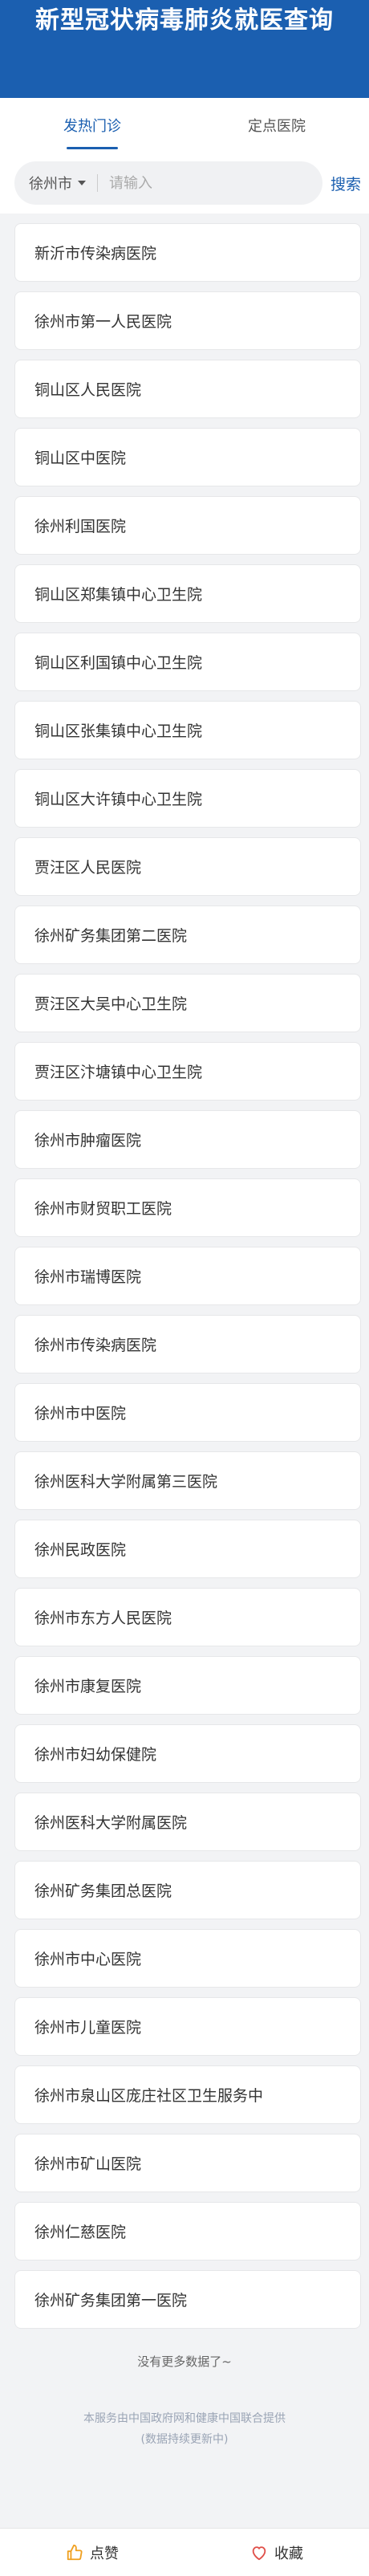  Describe the element at coordinates (187, 2299) in the screenshot. I see `hospital-list-item: 徐州矿务集团第一医院` at that location.